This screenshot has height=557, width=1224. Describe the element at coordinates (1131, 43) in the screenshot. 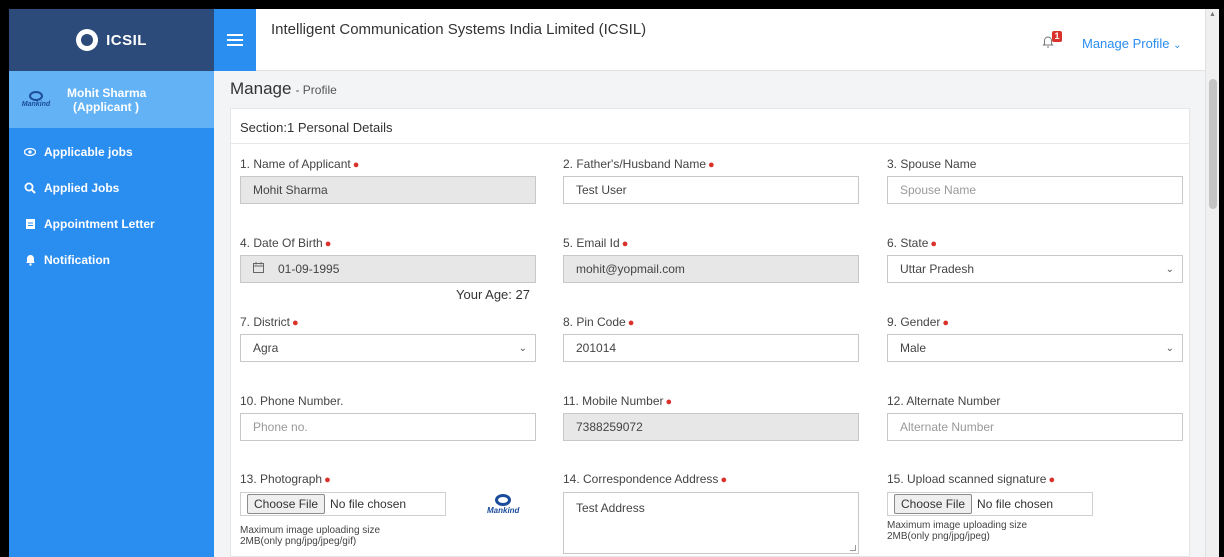

I see `manage-profile-menu: Manage Profile ⌄` at that location.